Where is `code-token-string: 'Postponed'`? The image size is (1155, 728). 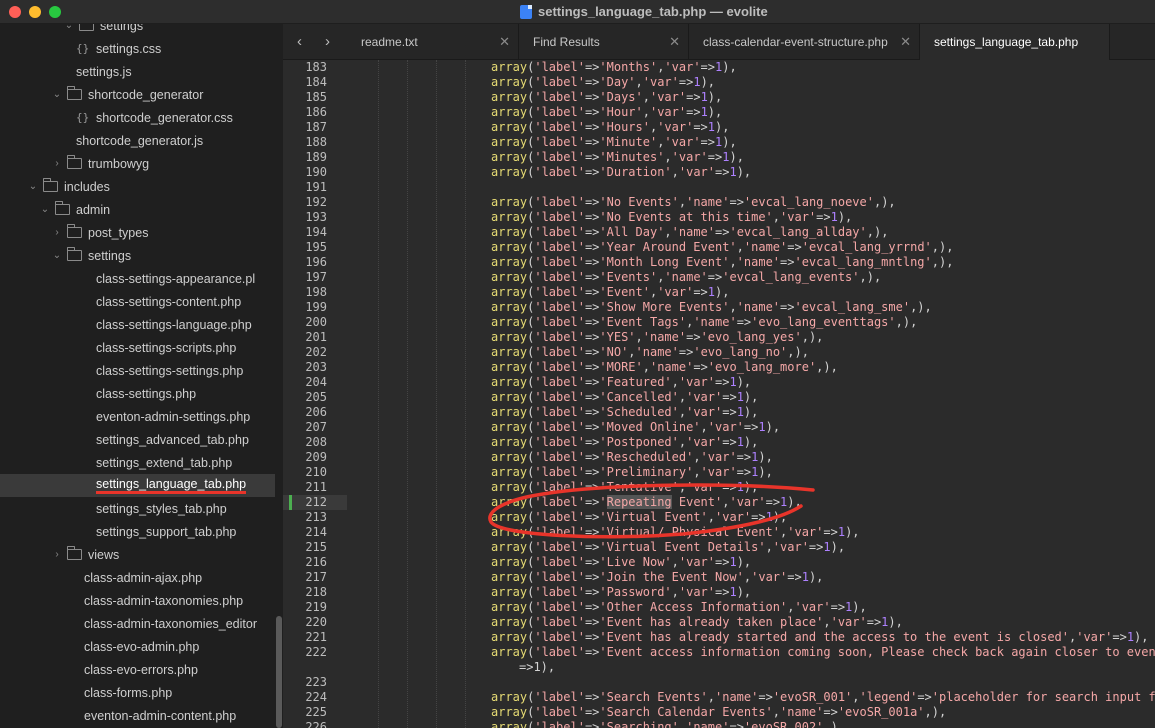 code-token-string: 'Postponed' is located at coordinates (639, 442).